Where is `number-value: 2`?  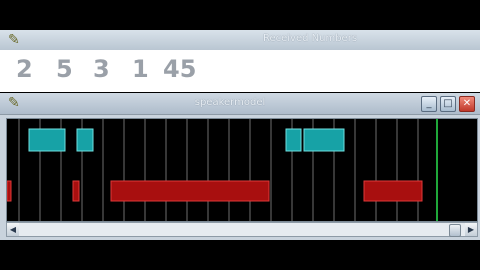
number-value: 2 is located at coordinates (24, 69).